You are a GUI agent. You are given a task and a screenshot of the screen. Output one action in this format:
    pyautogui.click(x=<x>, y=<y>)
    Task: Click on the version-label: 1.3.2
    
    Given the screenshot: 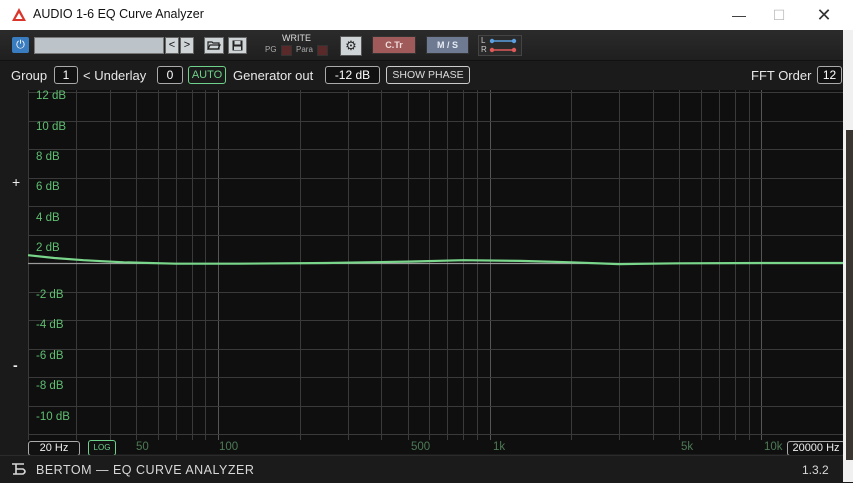 What is the action you would take?
    pyautogui.click(x=815, y=470)
    